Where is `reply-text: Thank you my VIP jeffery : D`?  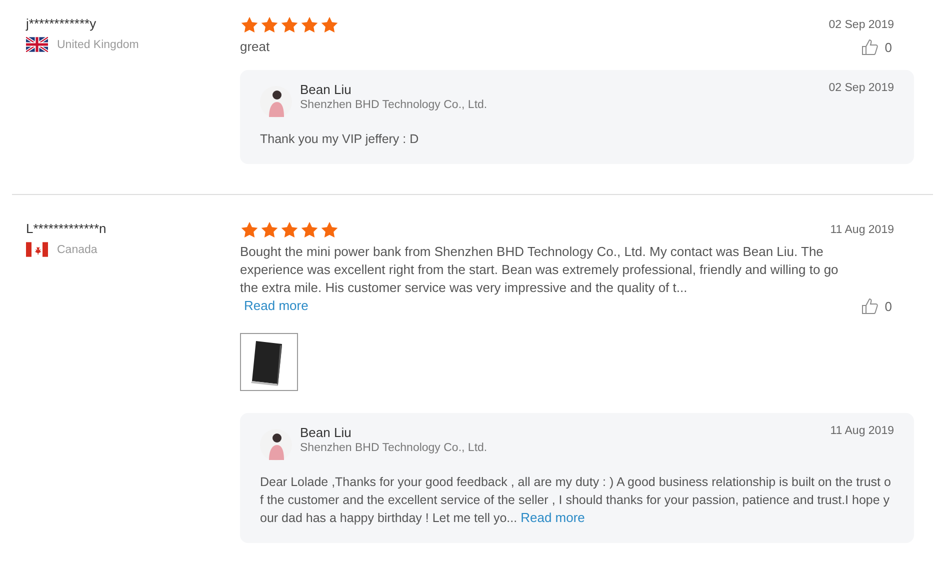 reply-text: Thank you my VIP jeffery : D is located at coordinates (340, 139).